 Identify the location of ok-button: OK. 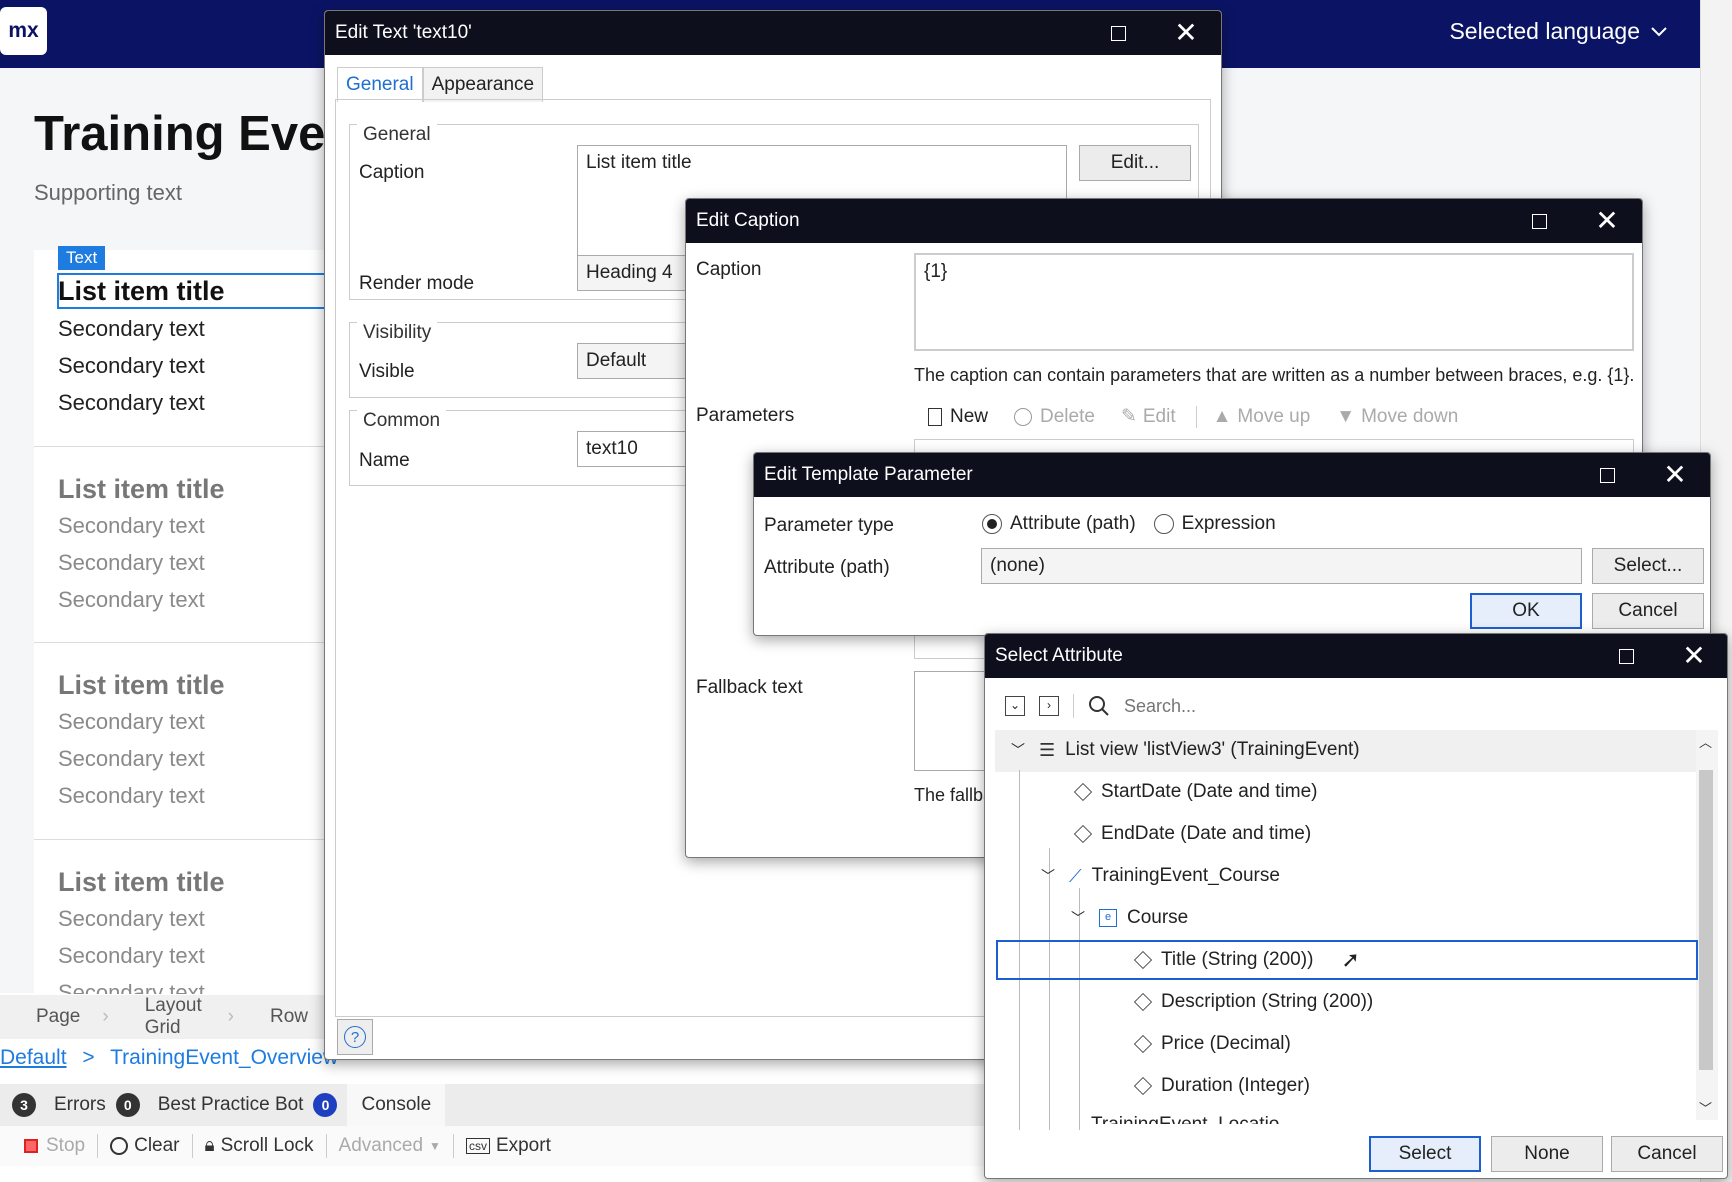
(1526, 611).